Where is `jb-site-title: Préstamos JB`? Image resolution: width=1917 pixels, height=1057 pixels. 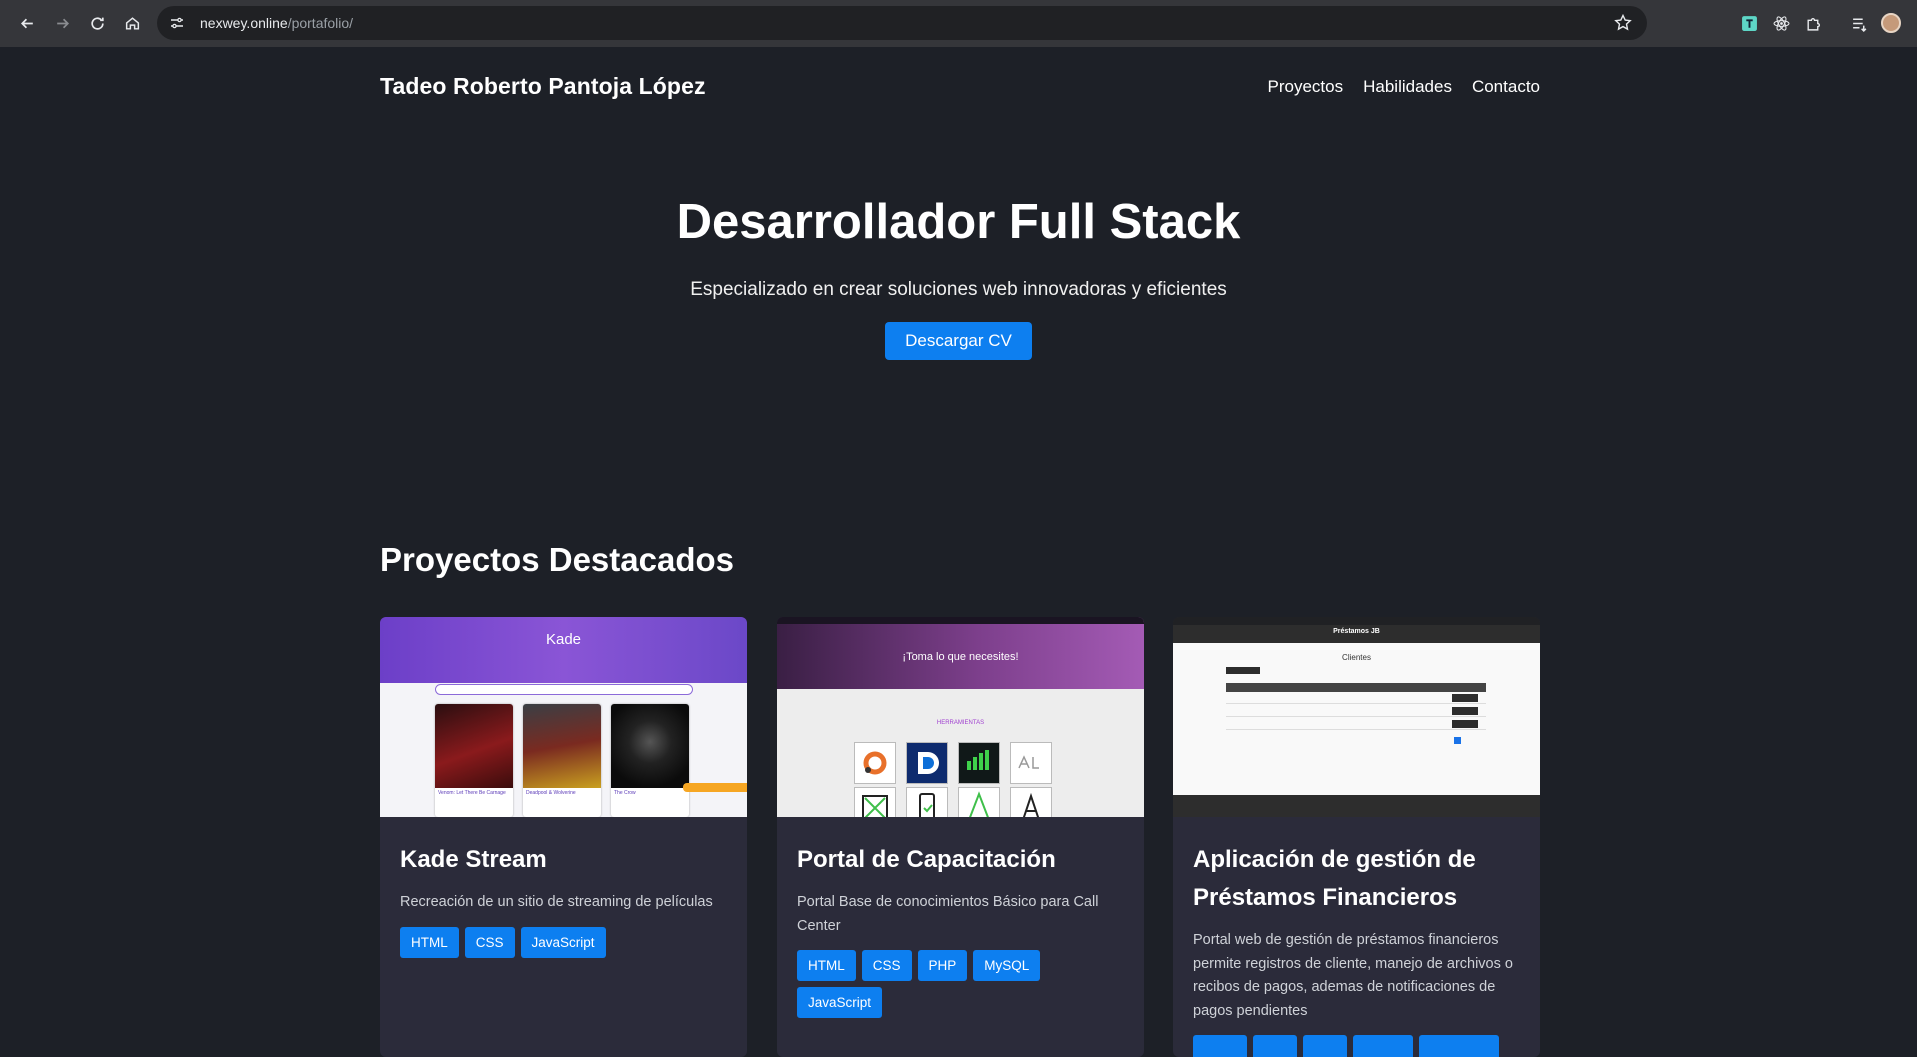 jb-site-title: Préstamos JB is located at coordinates (1356, 631).